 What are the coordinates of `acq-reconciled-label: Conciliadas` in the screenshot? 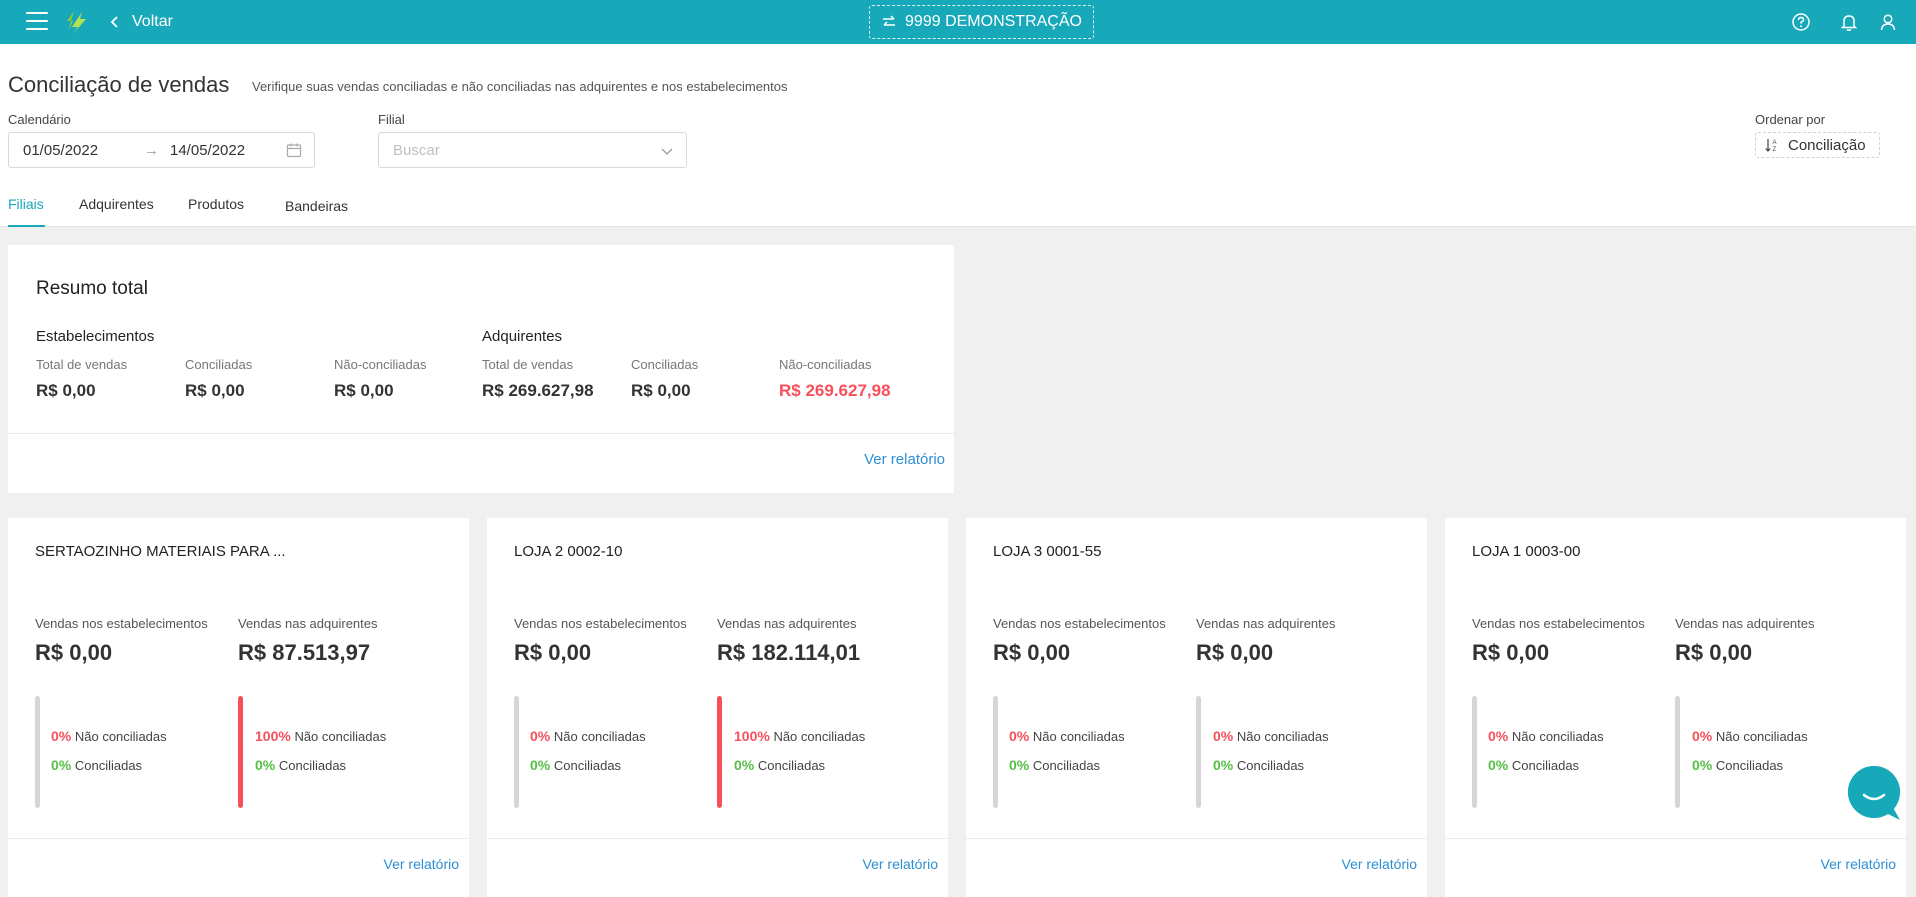 It's located at (665, 364).